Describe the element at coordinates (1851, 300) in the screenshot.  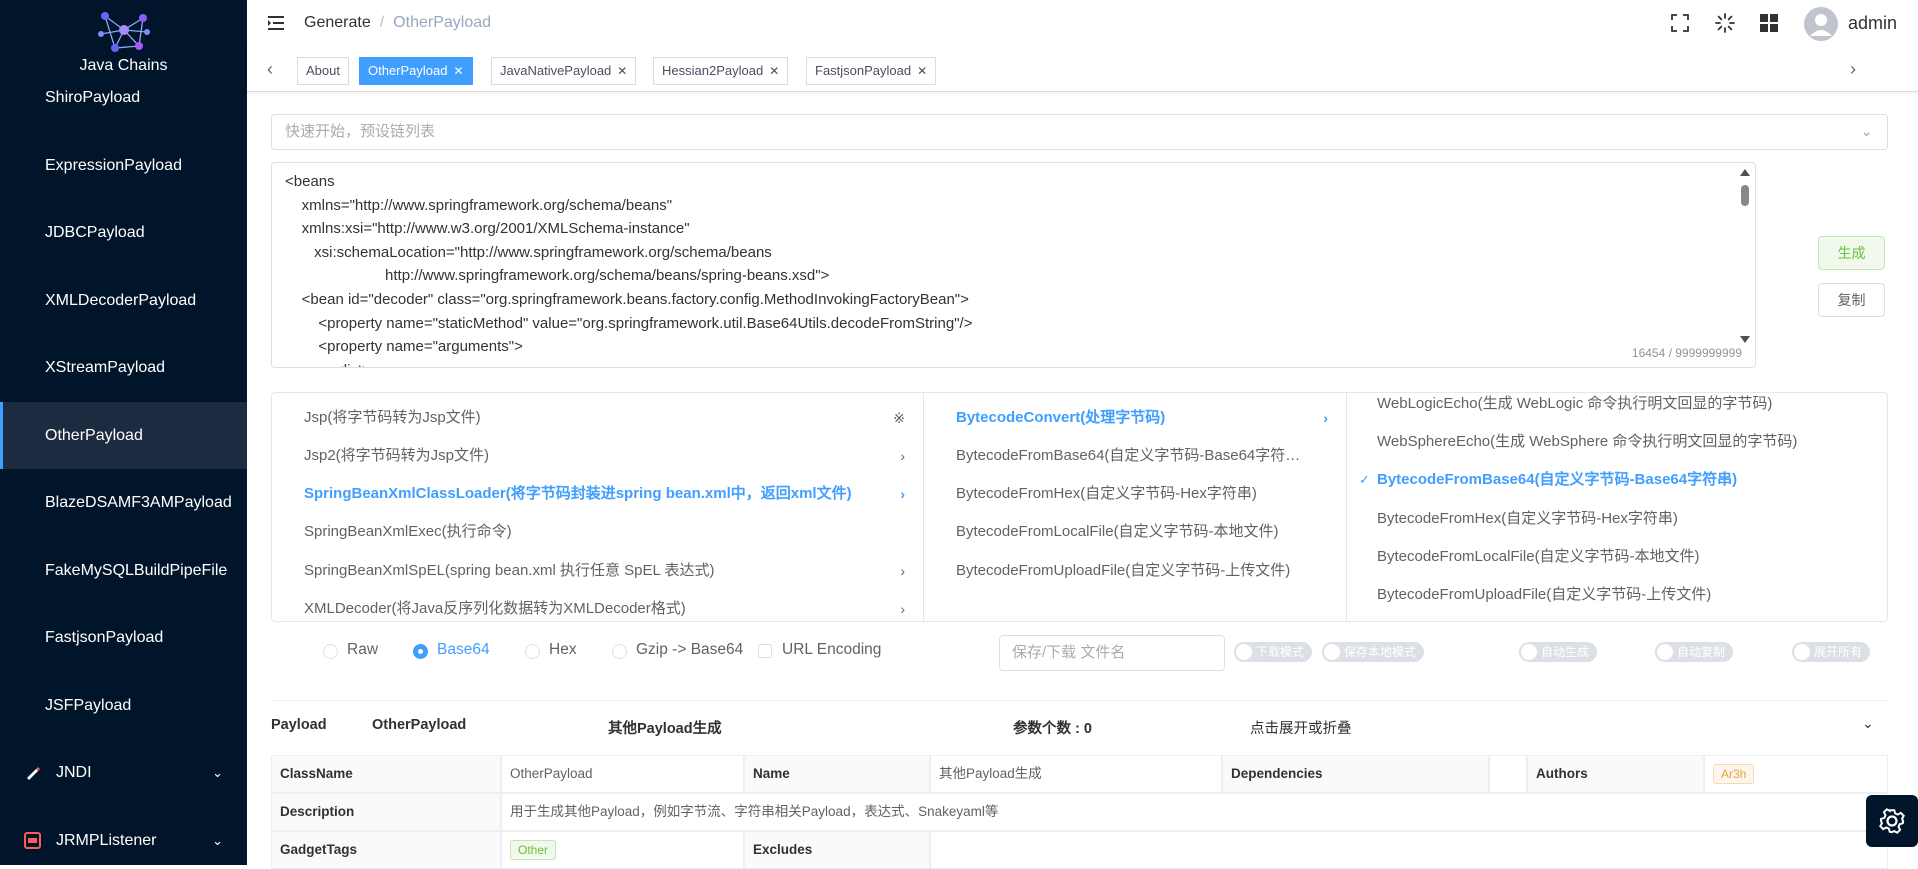
I see `copy-button: 复制` at that location.